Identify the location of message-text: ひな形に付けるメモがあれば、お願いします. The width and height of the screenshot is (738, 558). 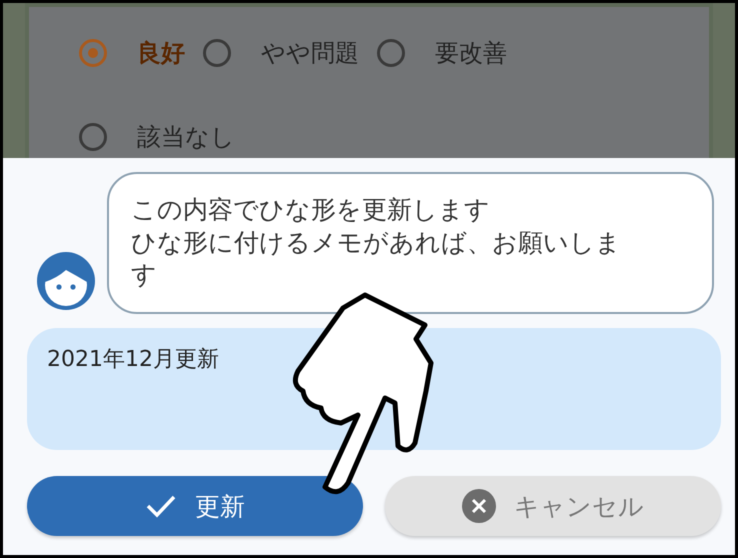
(376, 258).